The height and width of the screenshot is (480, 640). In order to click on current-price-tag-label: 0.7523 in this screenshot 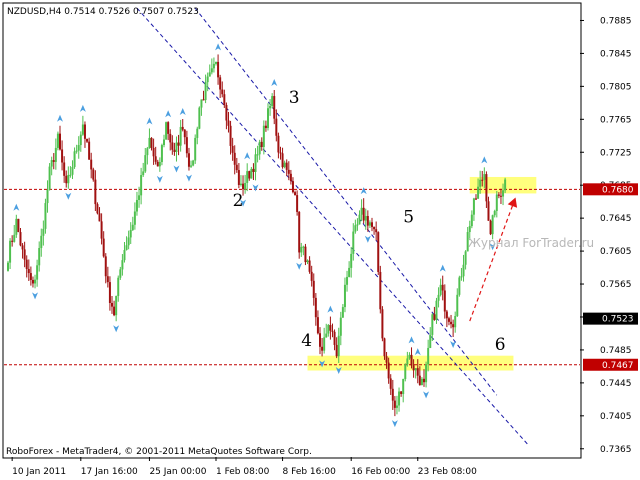, I will do `click(618, 320)`.